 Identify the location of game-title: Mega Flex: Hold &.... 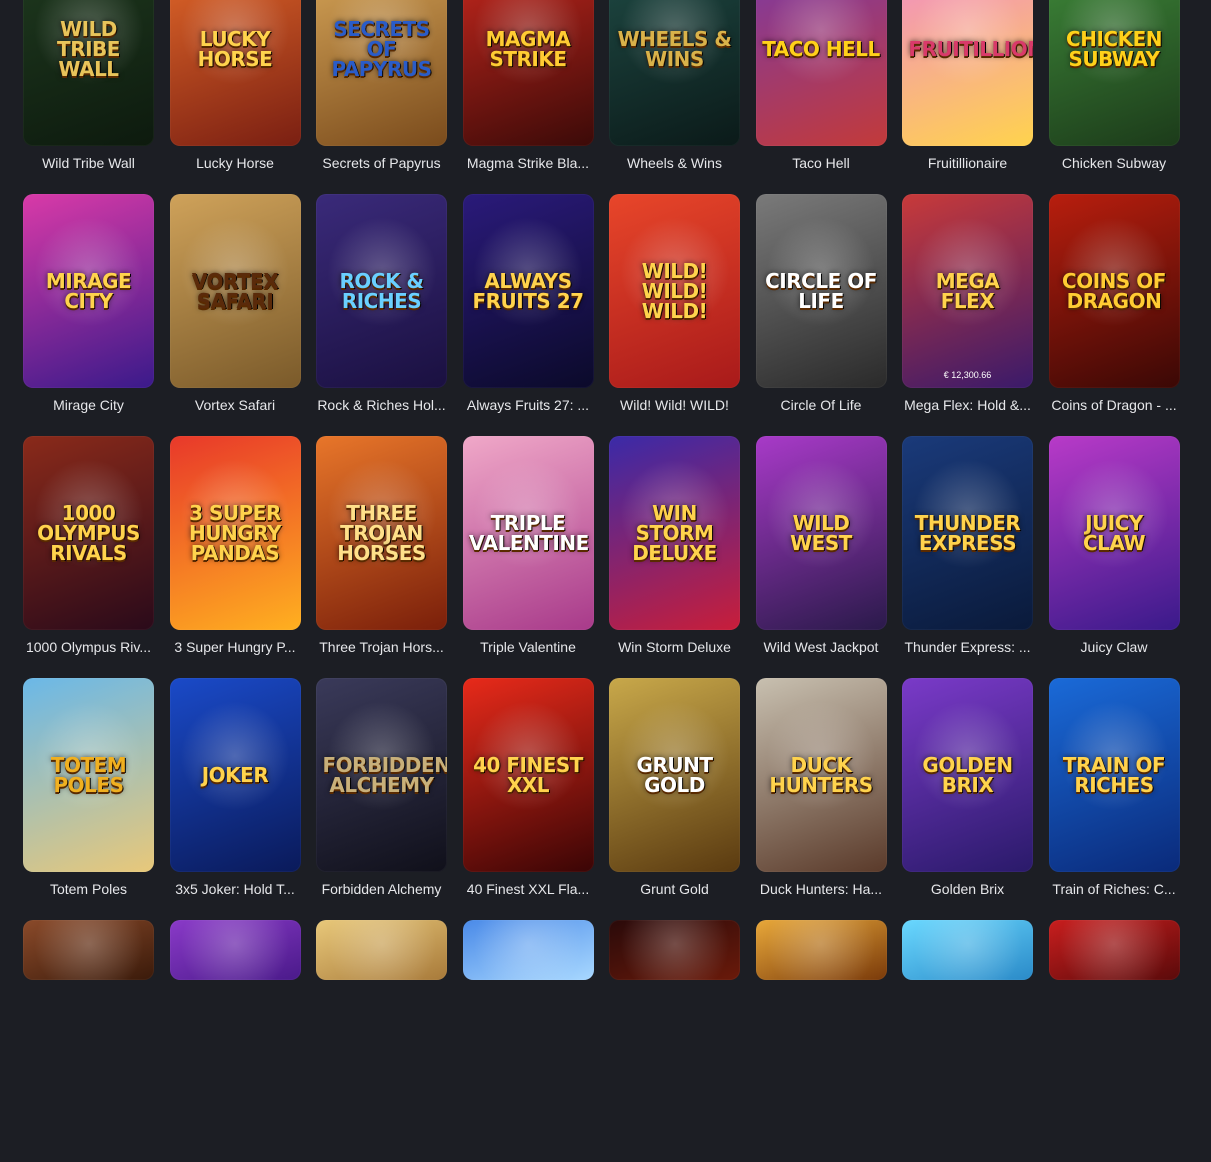
(967, 405).